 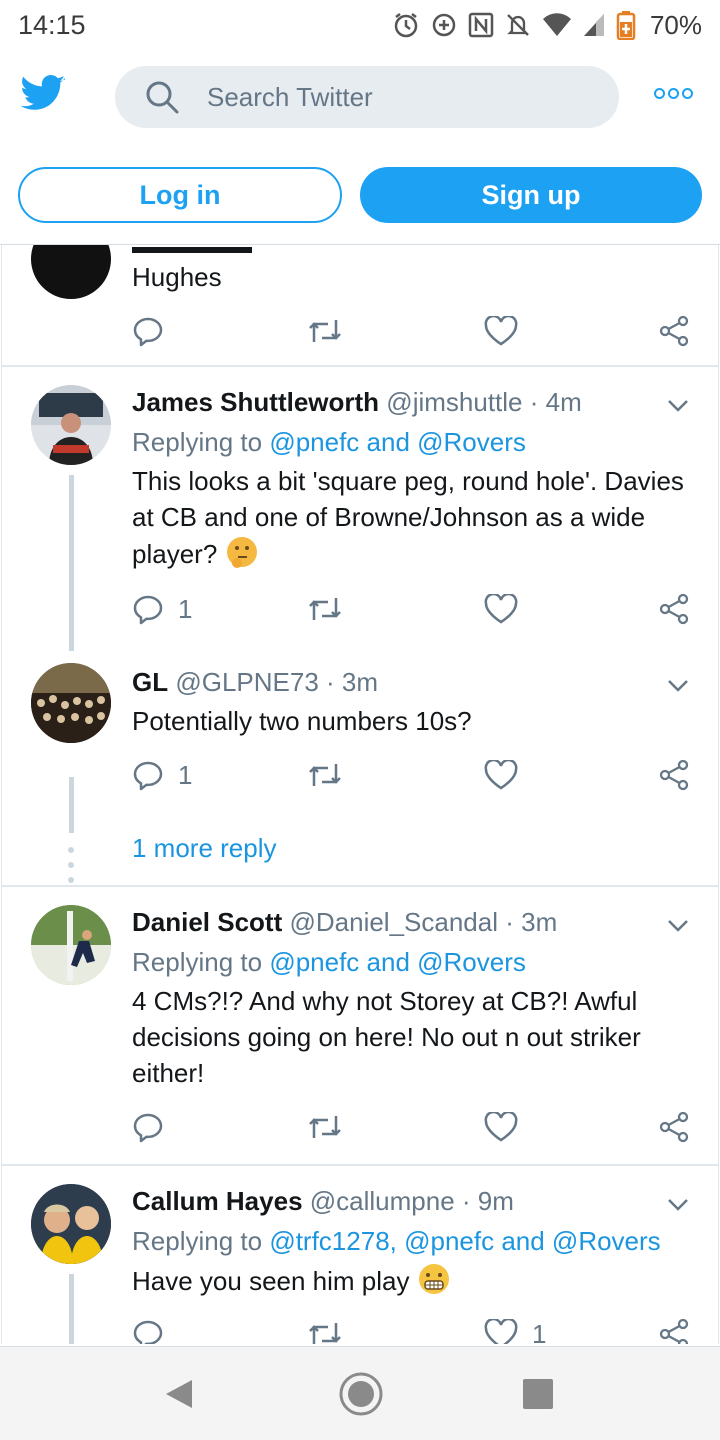 I want to click on like-button: 1, so click(x=515, y=1330).